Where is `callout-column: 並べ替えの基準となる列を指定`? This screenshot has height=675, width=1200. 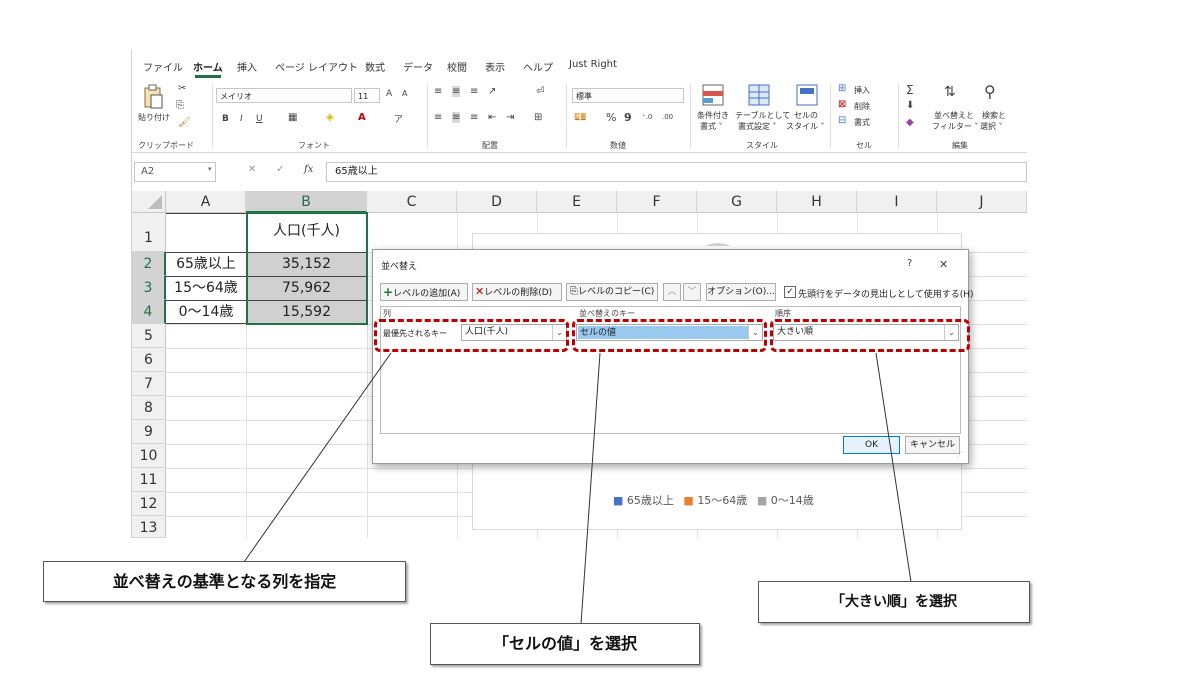 callout-column: 並べ替えの基準となる列を指定 is located at coordinates (224, 581).